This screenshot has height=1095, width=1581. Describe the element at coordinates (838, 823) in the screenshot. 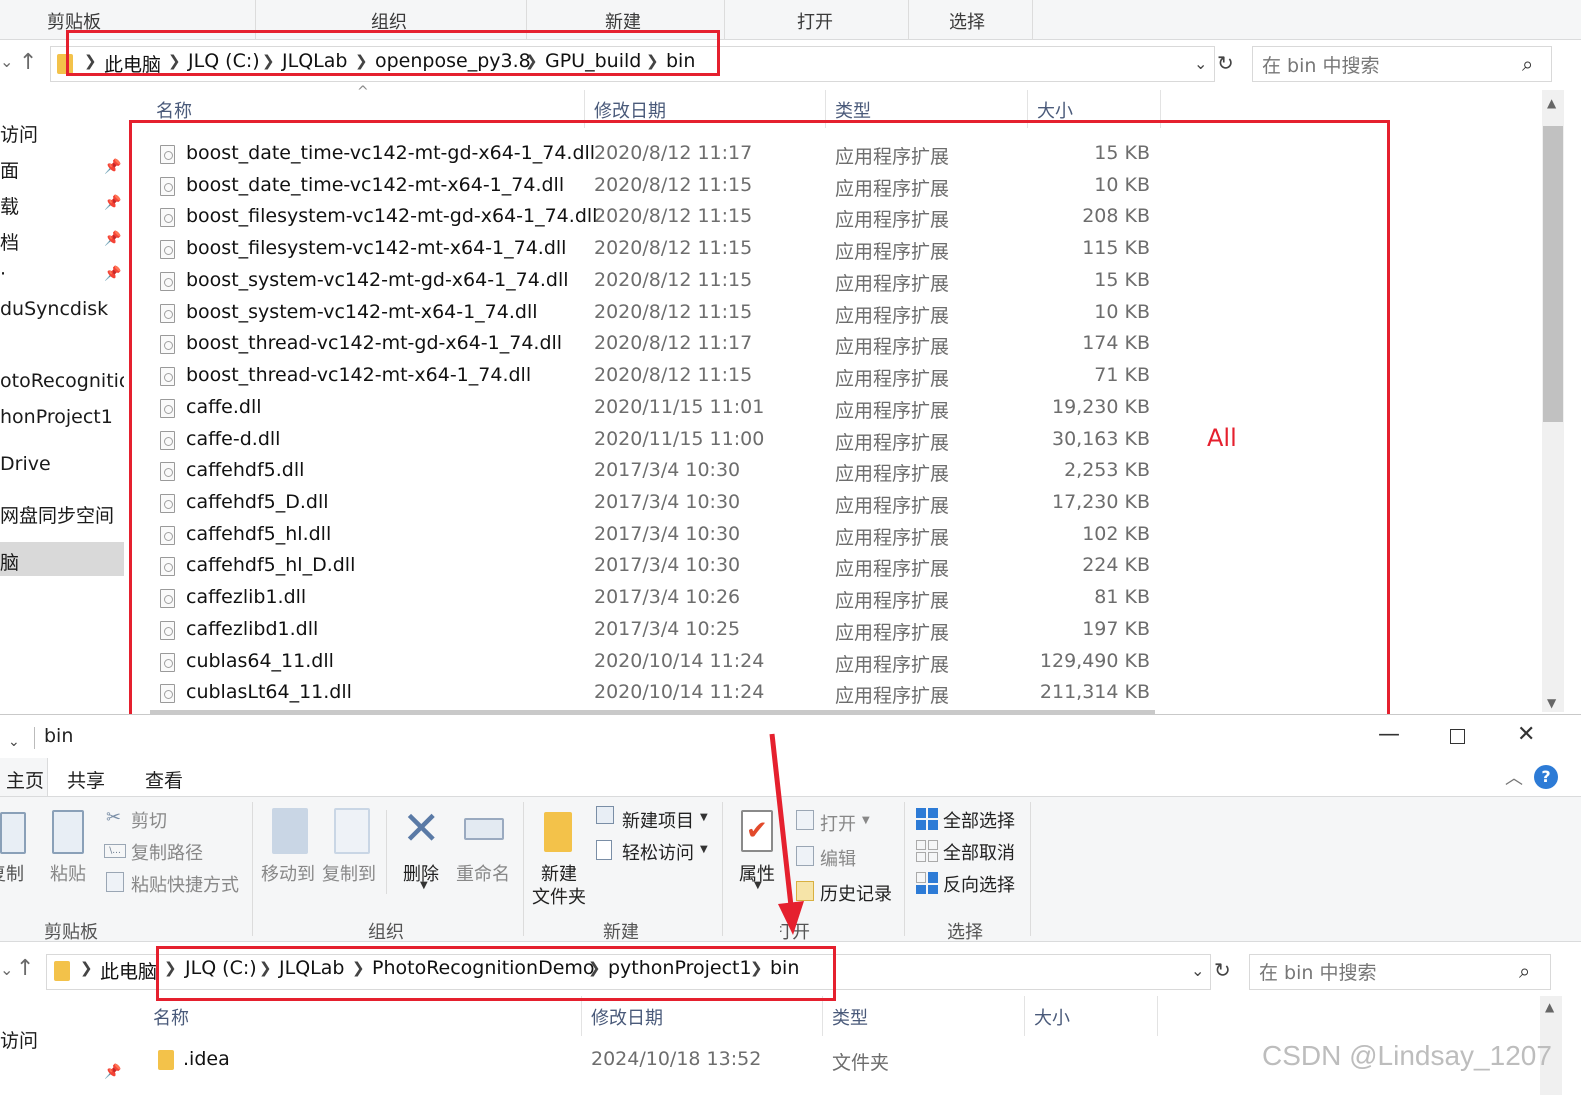

I see `open-button: 打开` at that location.